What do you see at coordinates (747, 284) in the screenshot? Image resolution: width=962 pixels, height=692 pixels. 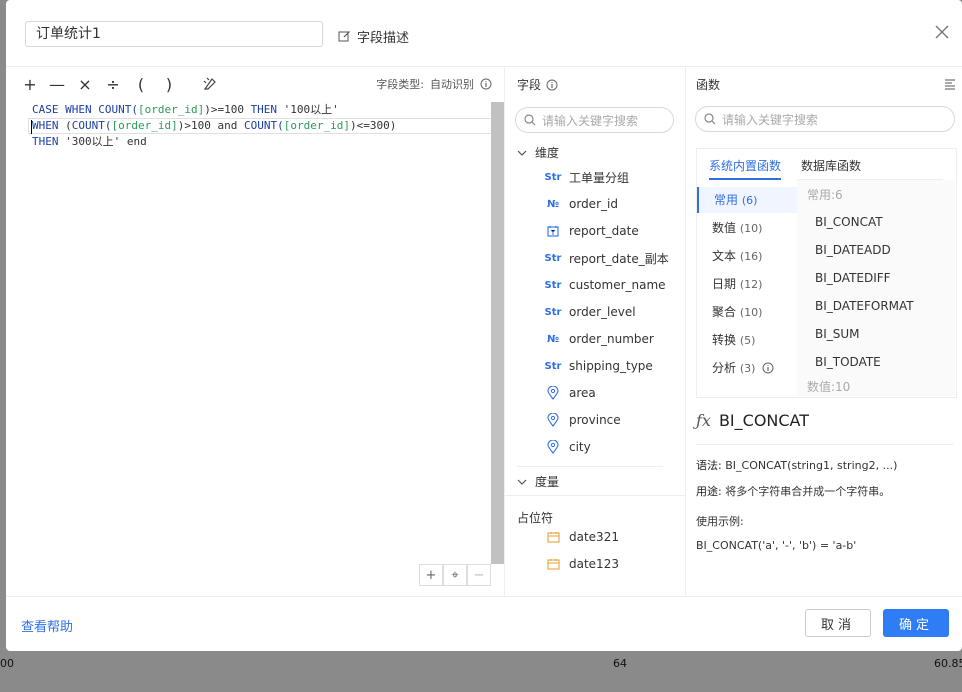 I see `category-date: 日期 (12)` at bounding box center [747, 284].